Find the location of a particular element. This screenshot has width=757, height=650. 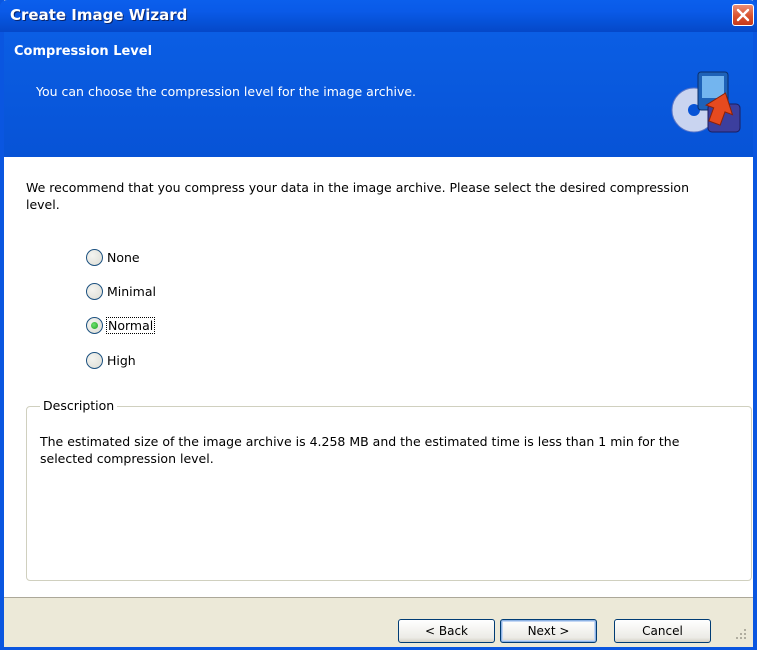

radio-high: High is located at coordinates (111, 360).